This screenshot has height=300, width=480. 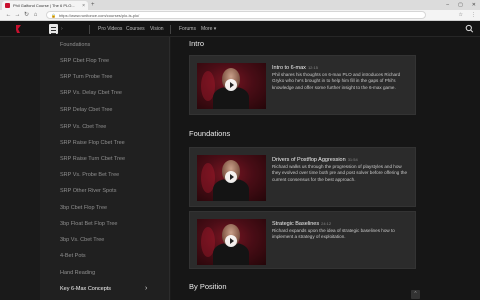 I want to click on sidebar-item: SRP Raise Turn Cbet Tree, so click(x=92, y=159).